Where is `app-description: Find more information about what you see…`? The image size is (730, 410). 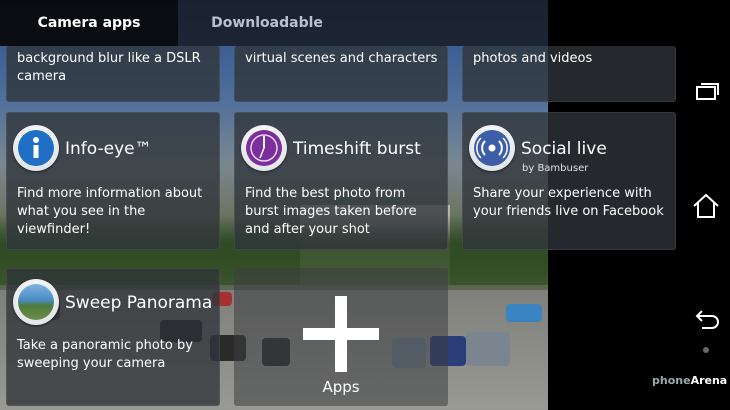
app-description: Find more information about what you see… is located at coordinates (110, 211).